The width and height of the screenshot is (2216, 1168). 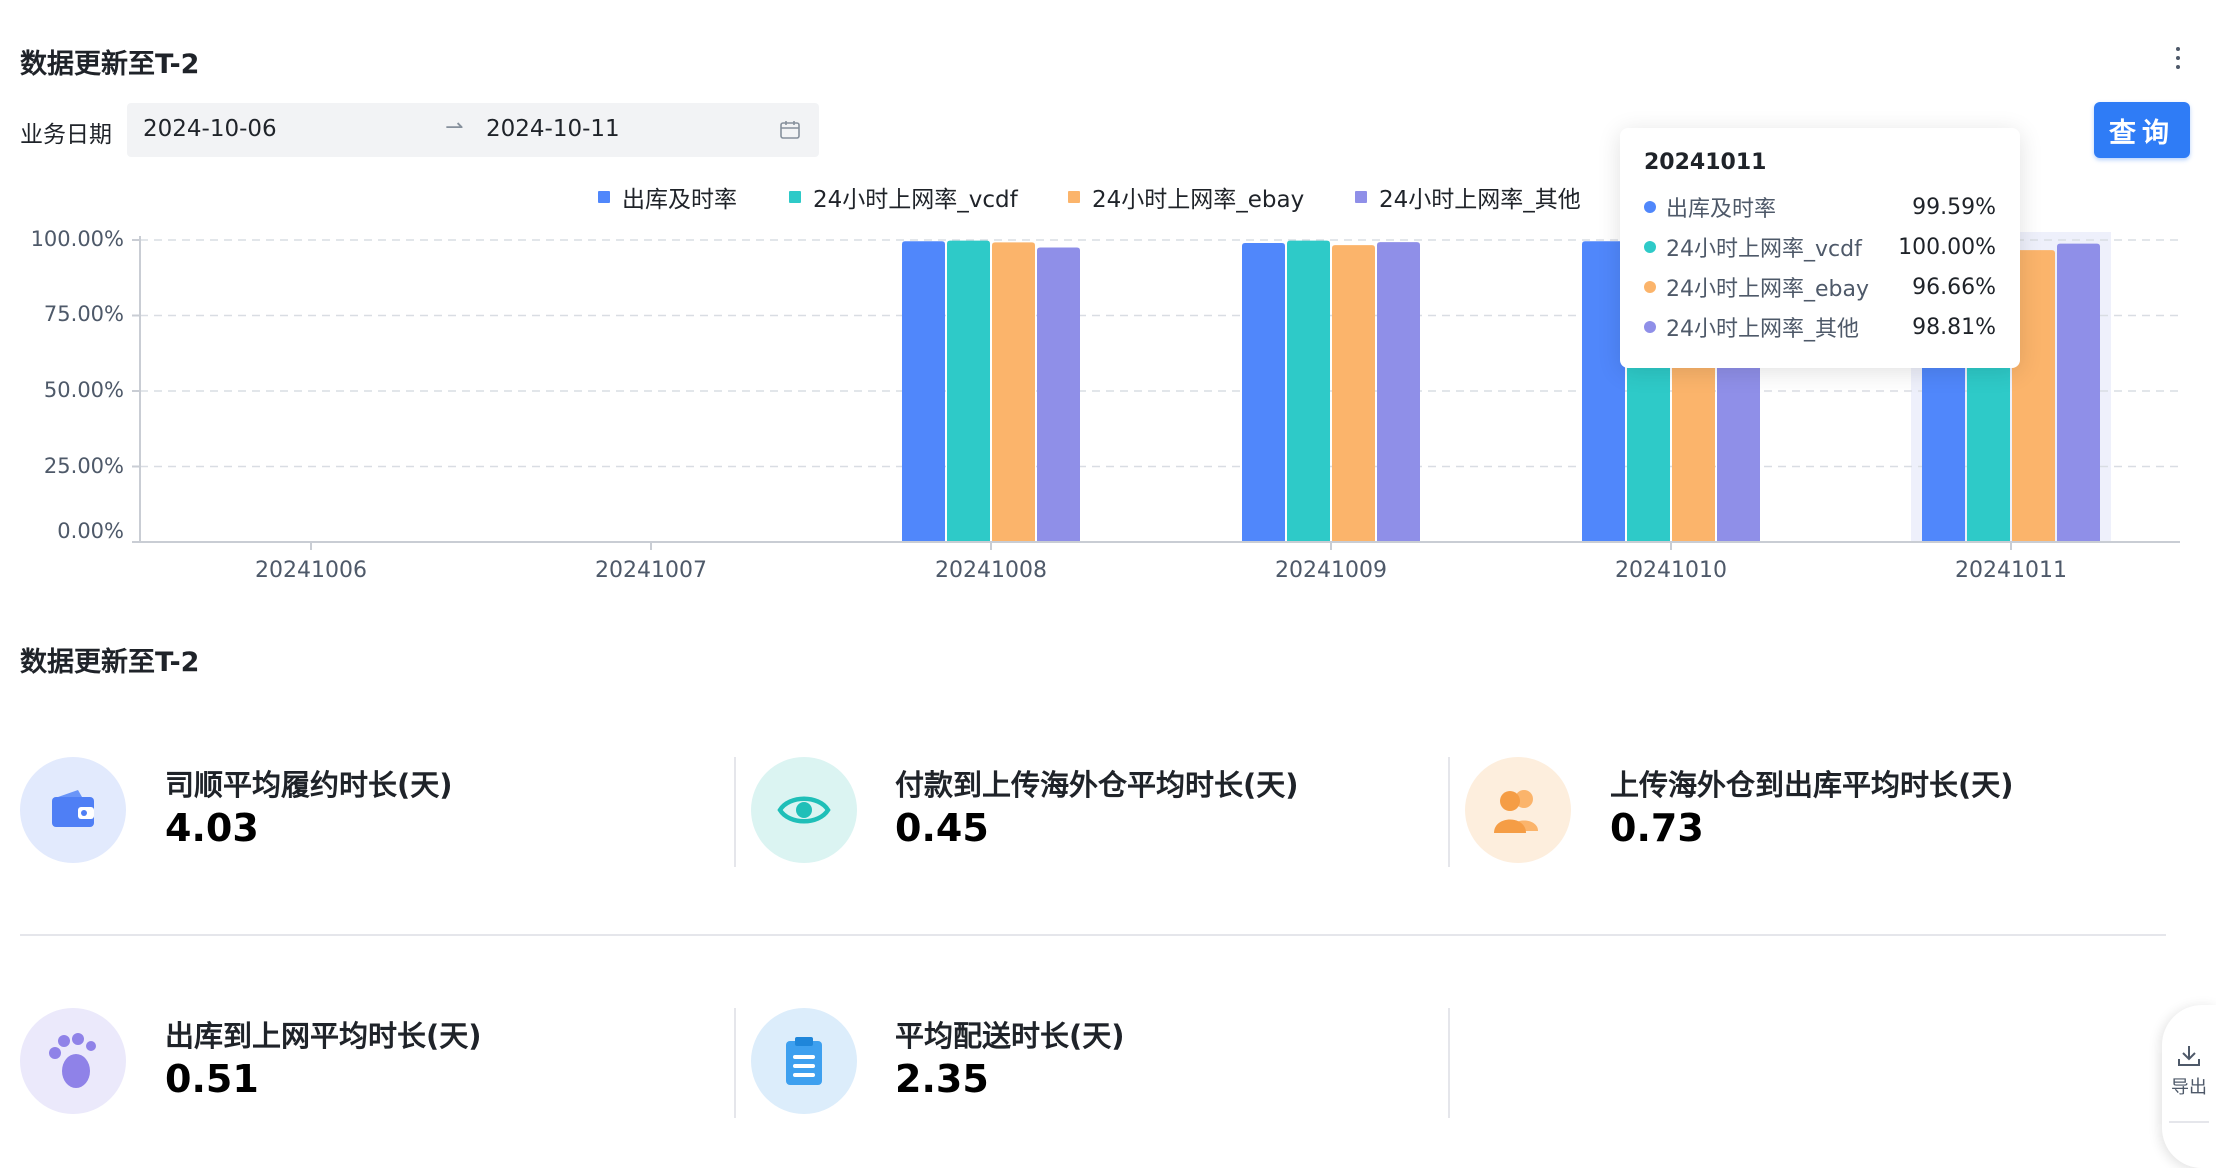 What do you see at coordinates (1518, 810) in the screenshot?
I see `users-icon` at bounding box center [1518, 810].